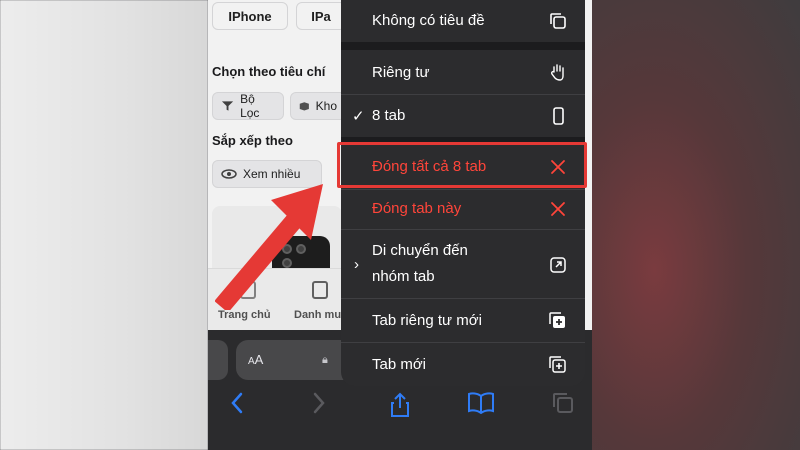 This screenshot has height=450, width=800. Describe the element at coordinates (463, 116) in the screenshot. I see `menu-item-8-tabs: ✓ 8 tab` at that location.